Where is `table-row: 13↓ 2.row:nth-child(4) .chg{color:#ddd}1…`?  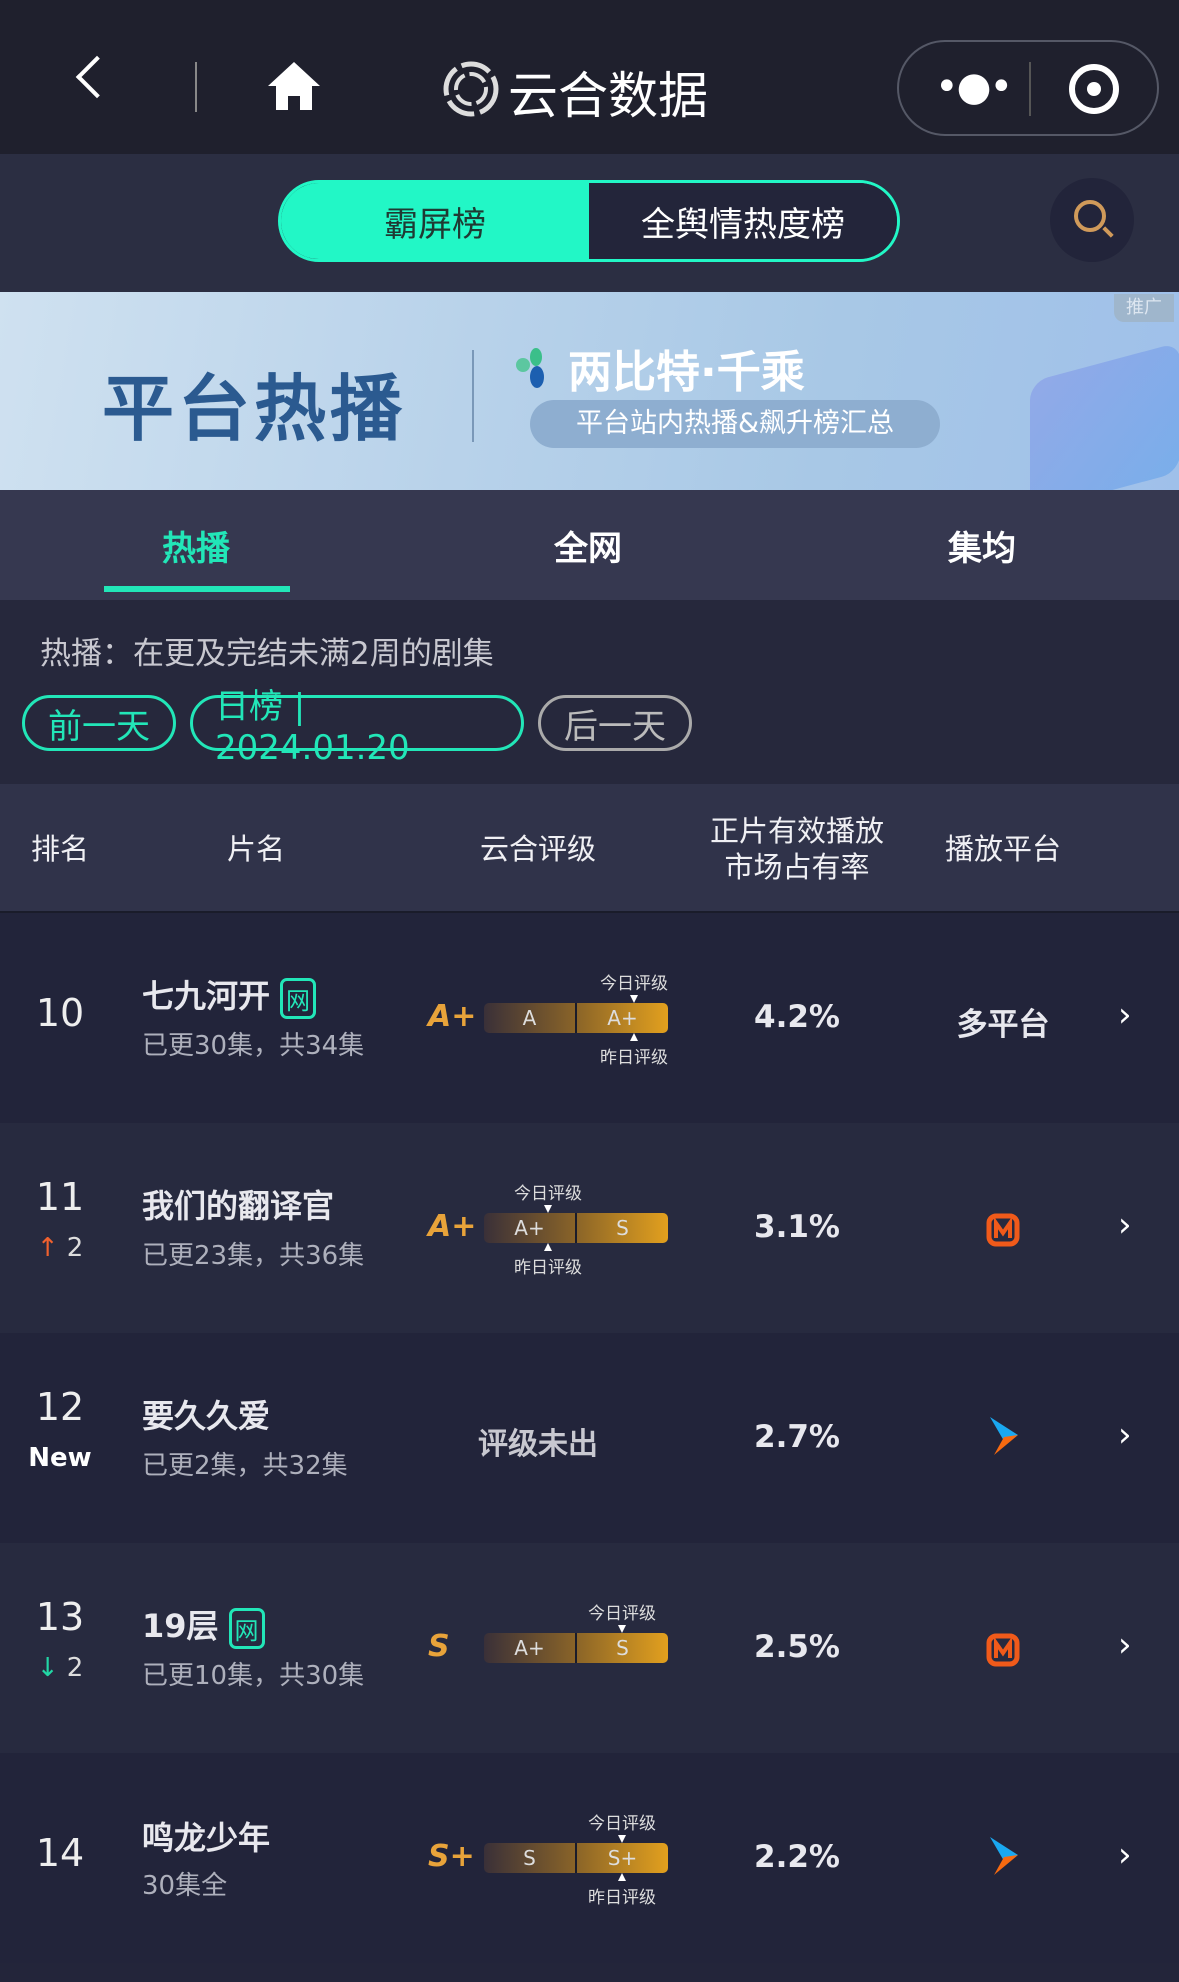
table-row: 13↓ 2.row:nth-child(4) .chg{color:#ddd}1… is located at coordinates (589, 1648).